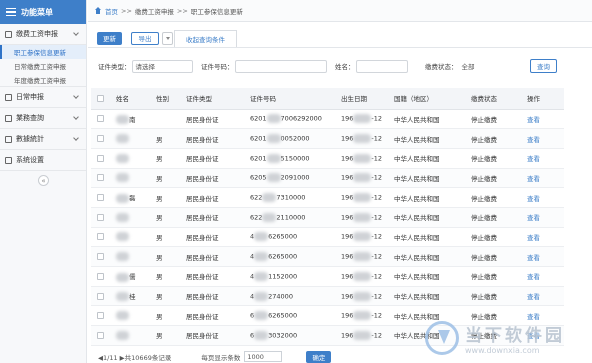 The height and width of the screenshot is (363, 592). I want to click on pager-confirm-button: 确定, so click(319, 356).